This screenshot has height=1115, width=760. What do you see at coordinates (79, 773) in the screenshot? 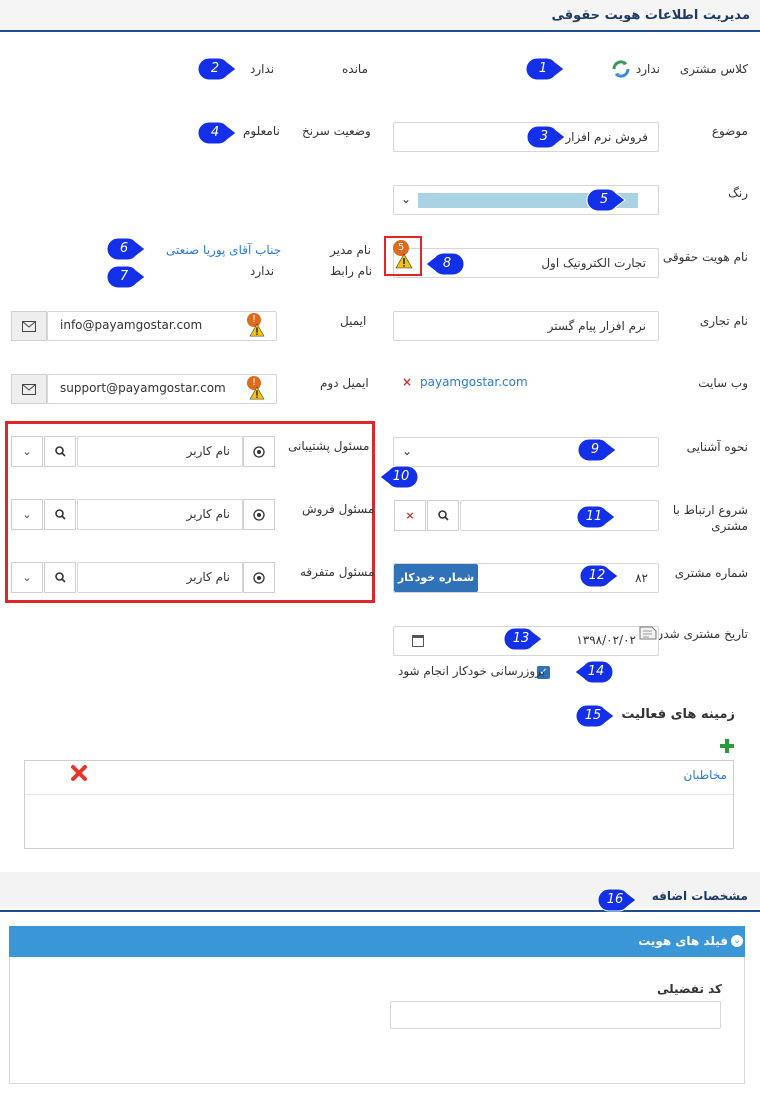
I see `delete-icon` at bounding box center [79, 773].